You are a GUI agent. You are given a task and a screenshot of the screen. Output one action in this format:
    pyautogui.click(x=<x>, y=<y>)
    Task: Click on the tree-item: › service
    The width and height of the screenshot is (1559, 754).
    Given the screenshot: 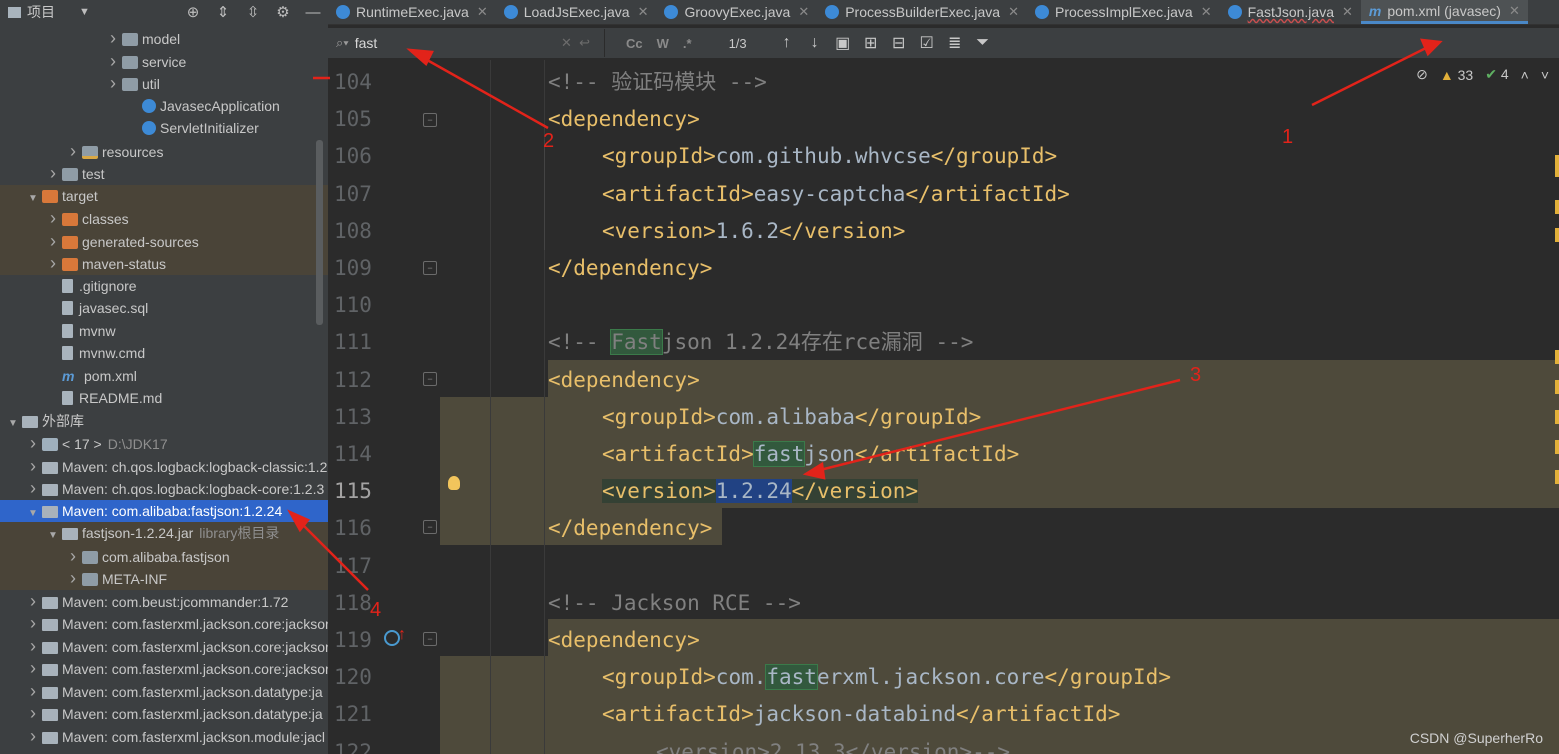 What is the action you would take?
    pyautogui.click(x=164, y=61)
    